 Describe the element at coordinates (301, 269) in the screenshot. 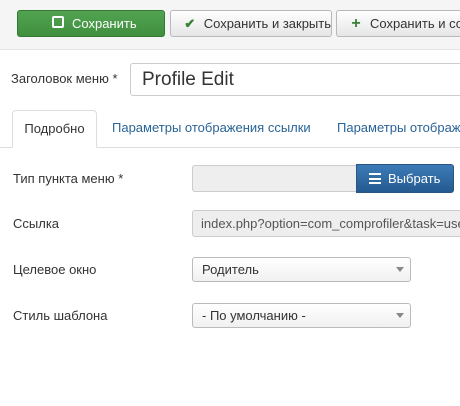

I see `target-window-select: Родитель` at that location.